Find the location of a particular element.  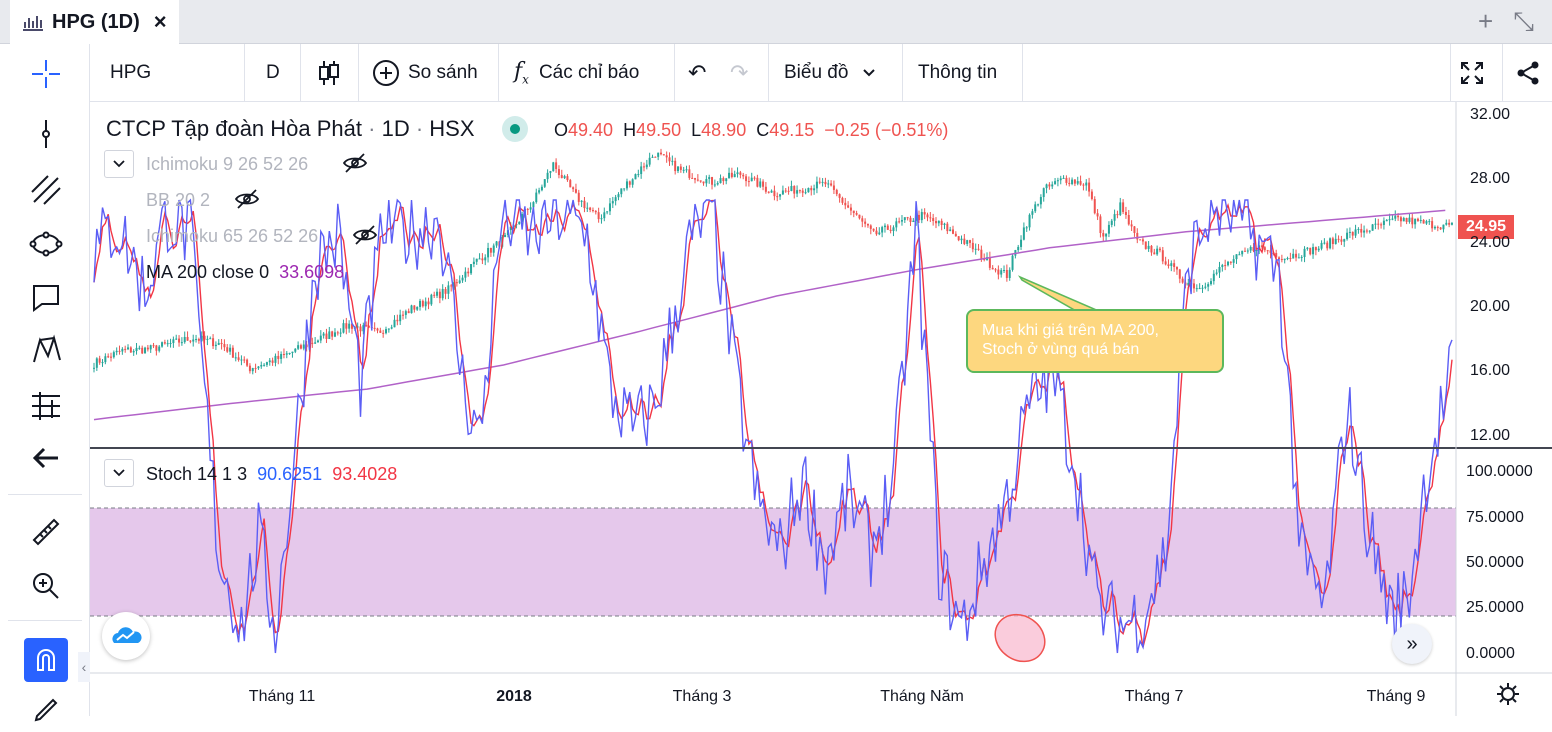

zoom-in-icon is located at coordinates (46, 586).